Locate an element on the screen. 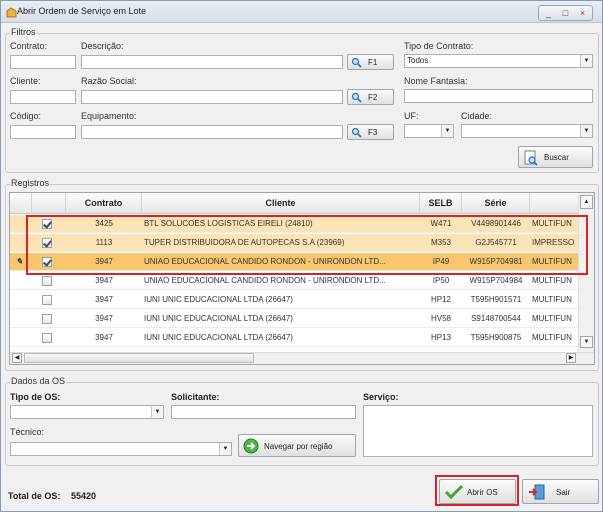 This screenshot has height=512, width=603. tecnico-select: ▼ is located at coordinates (121, 449).